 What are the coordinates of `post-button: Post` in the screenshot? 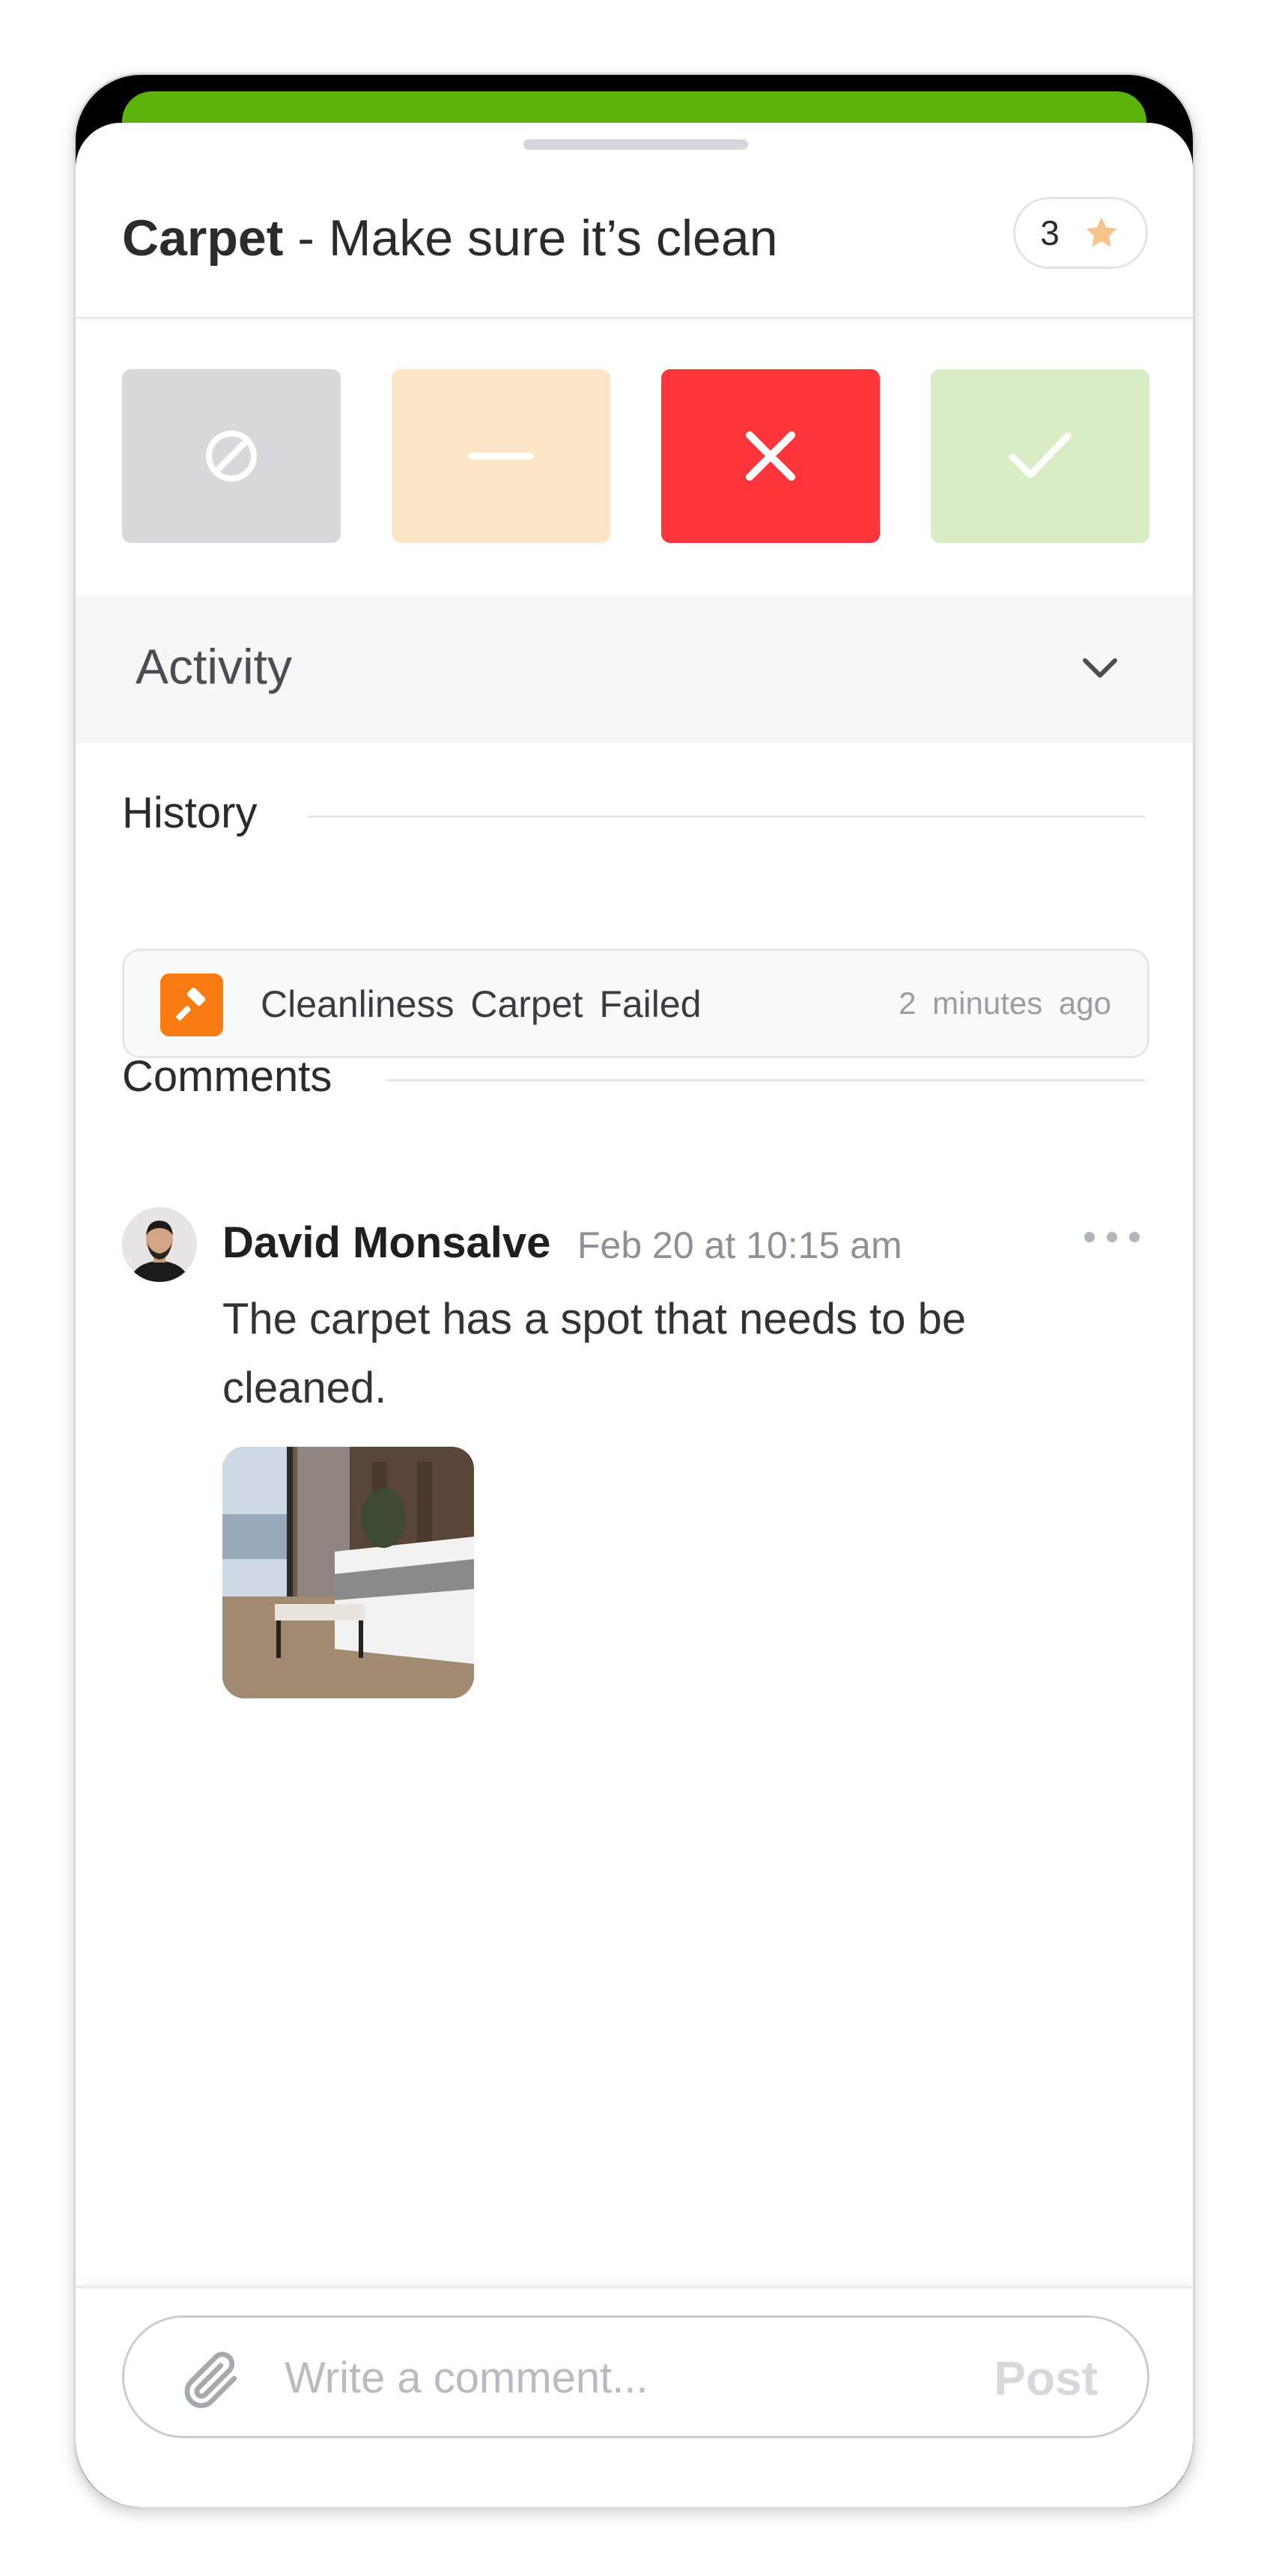 It's located at (1046, 2378).